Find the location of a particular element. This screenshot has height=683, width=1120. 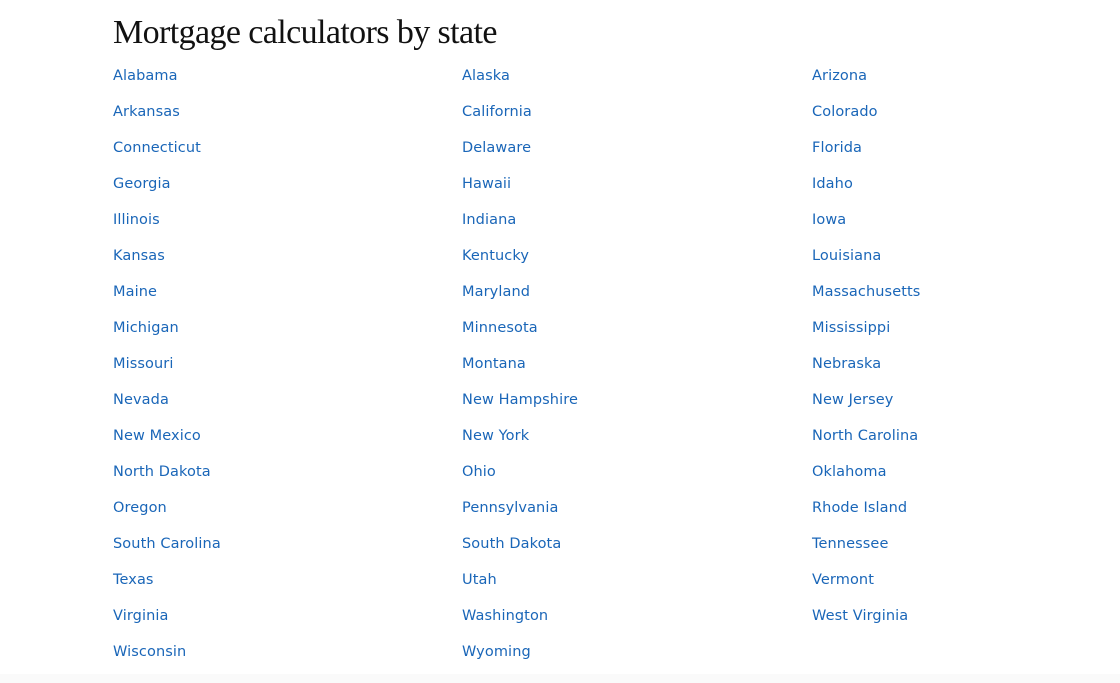

state-link-louisiana: Louisiana is located at coordinates (846, 256).